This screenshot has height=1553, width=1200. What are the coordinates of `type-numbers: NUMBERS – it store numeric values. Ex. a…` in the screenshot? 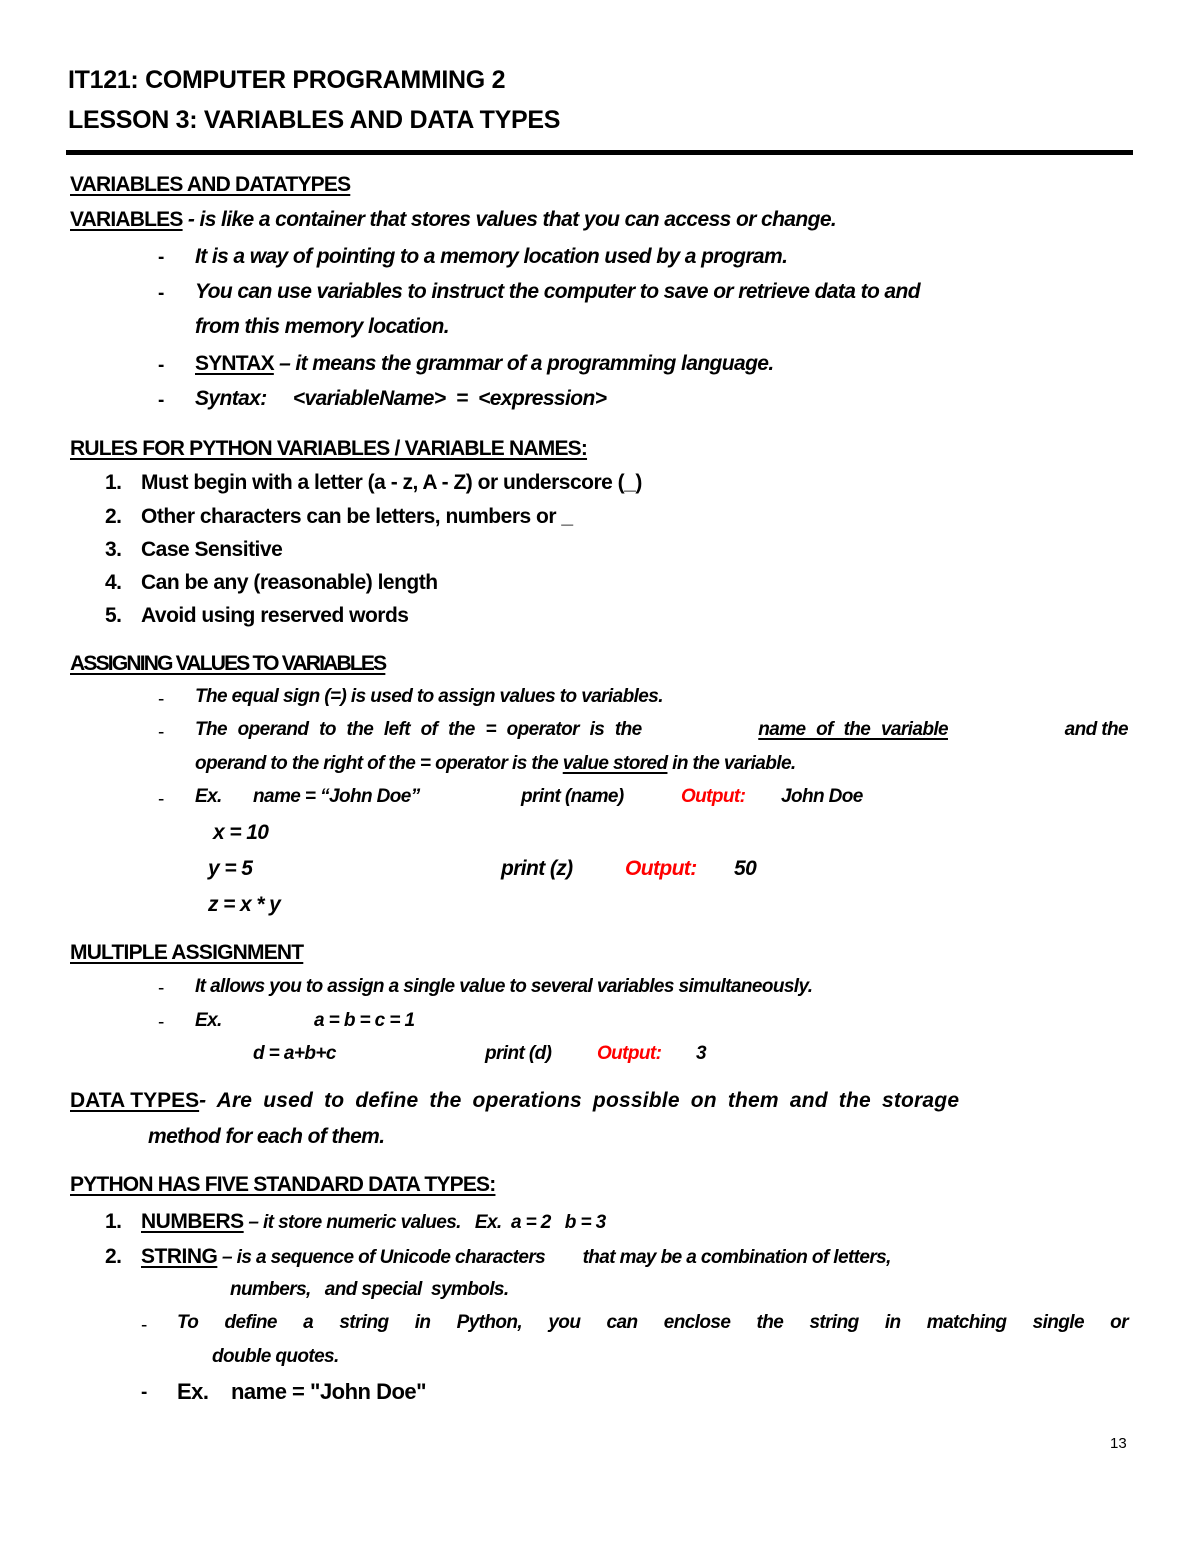 It's located at (373, 1222).